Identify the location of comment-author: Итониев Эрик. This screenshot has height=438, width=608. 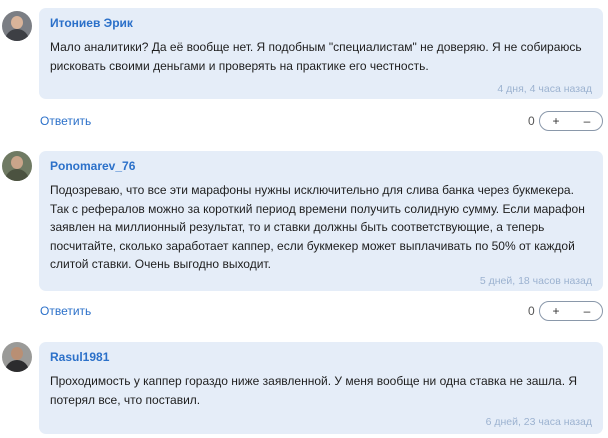
(91, 23).